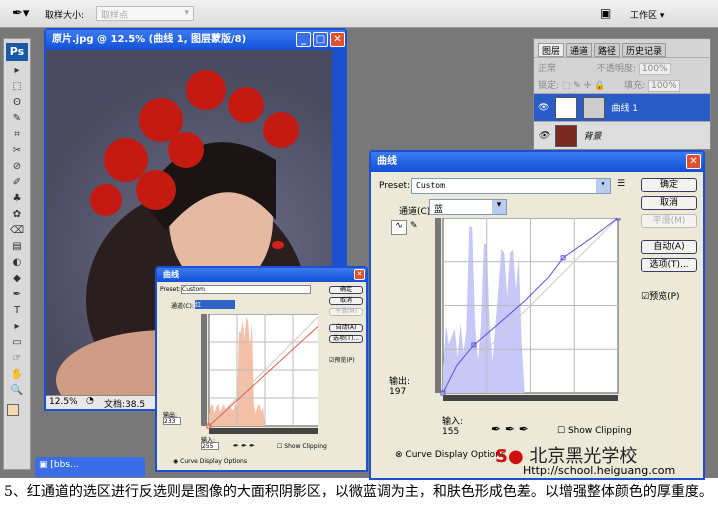 The height and width of the screenshot is (530, 718). Describe the element at coordinates (17, 152) in the screenshot. I see `tool-5: ✂` at that location.